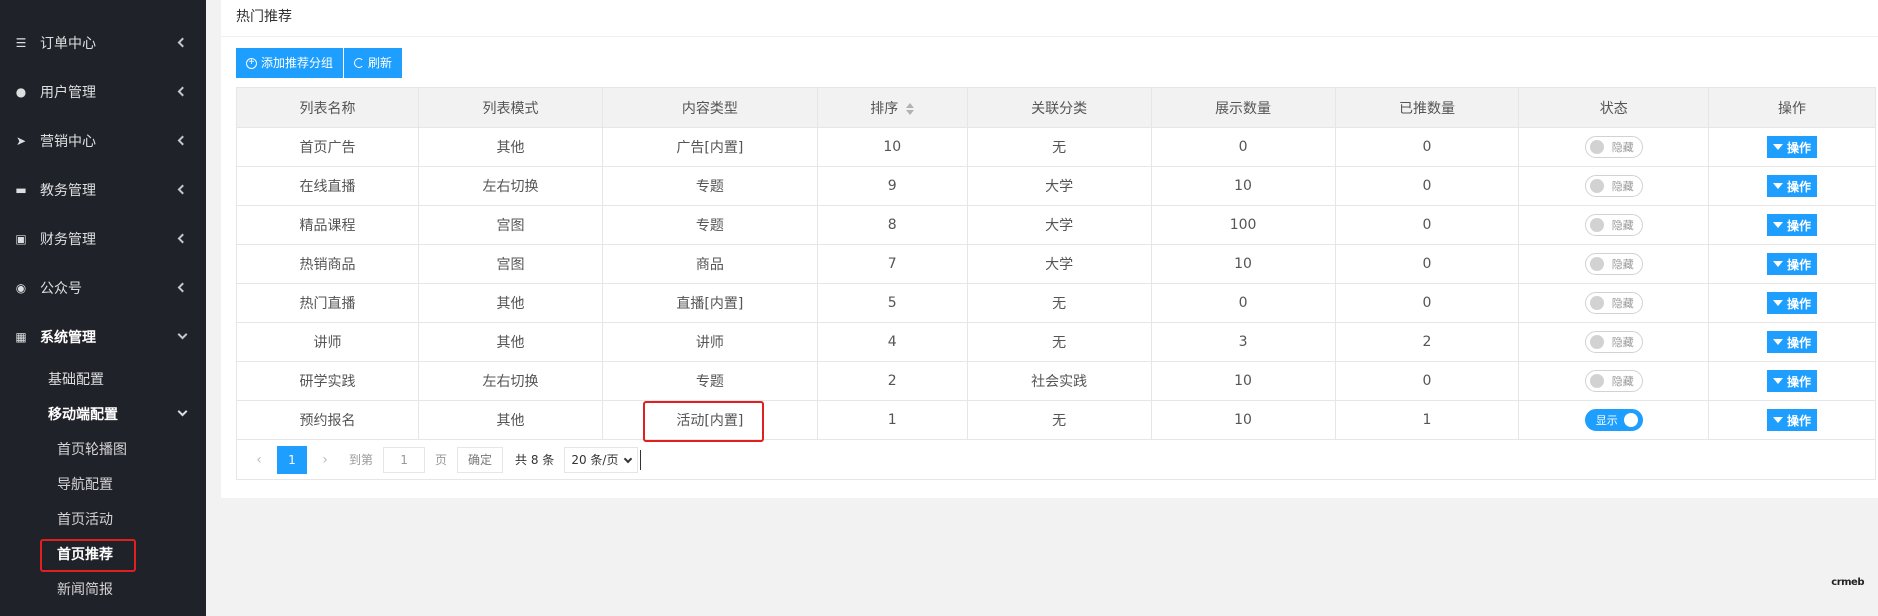 The width and height of the screenshot is (1878, 616). I want to click on table-cell-type: 广告[内置], so click(709, 147).